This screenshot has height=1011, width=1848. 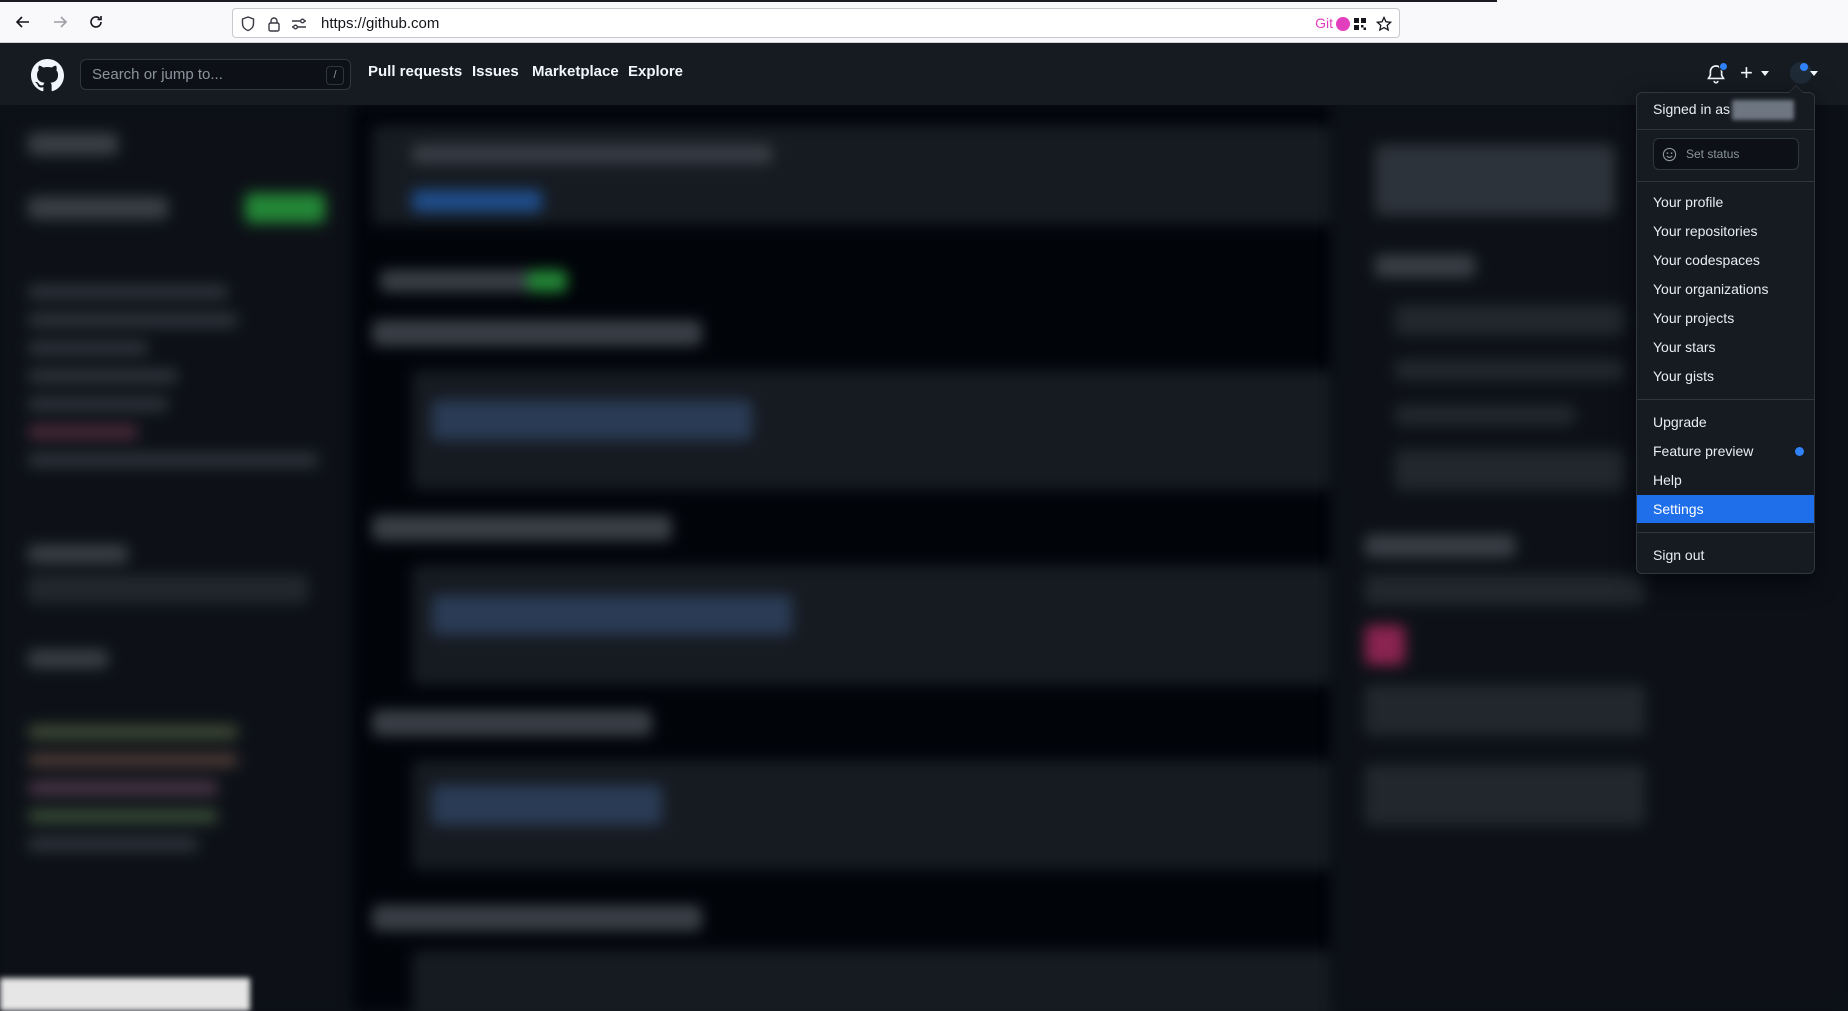 I want to click on menu-item-your-organizations: Your organizations, so click(x=1725, y=289).